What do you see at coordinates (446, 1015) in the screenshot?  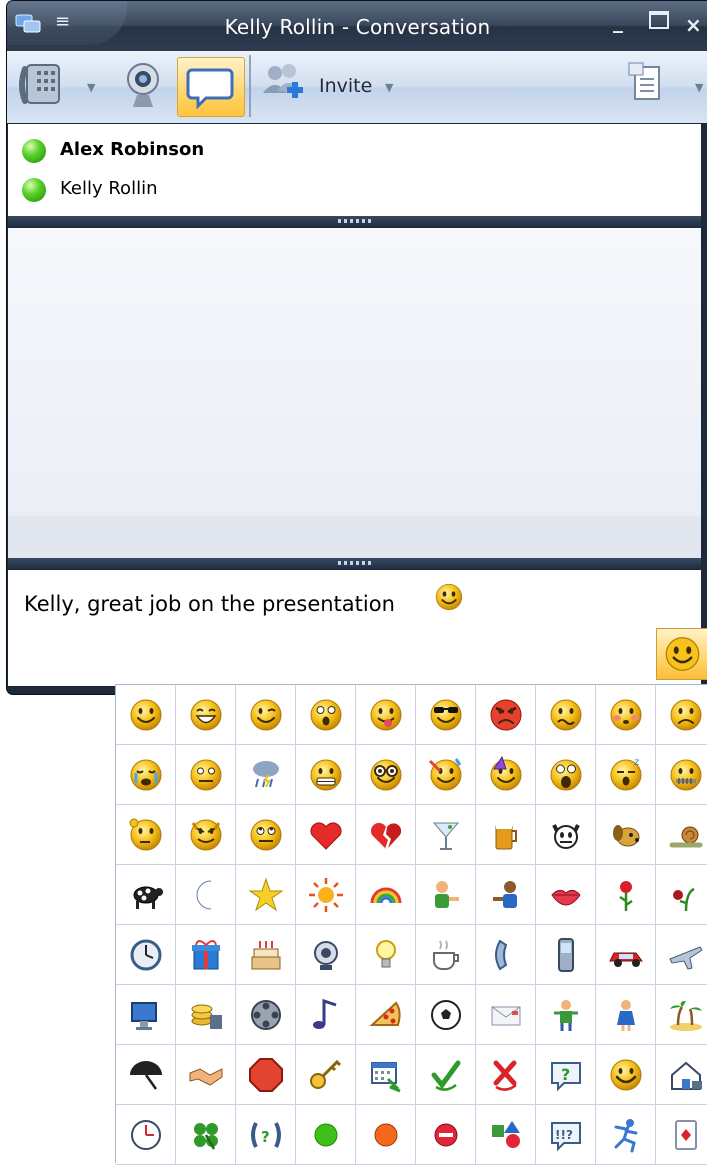 I see `soccer-ball-emoticon` at bounding box center [446, 1015].